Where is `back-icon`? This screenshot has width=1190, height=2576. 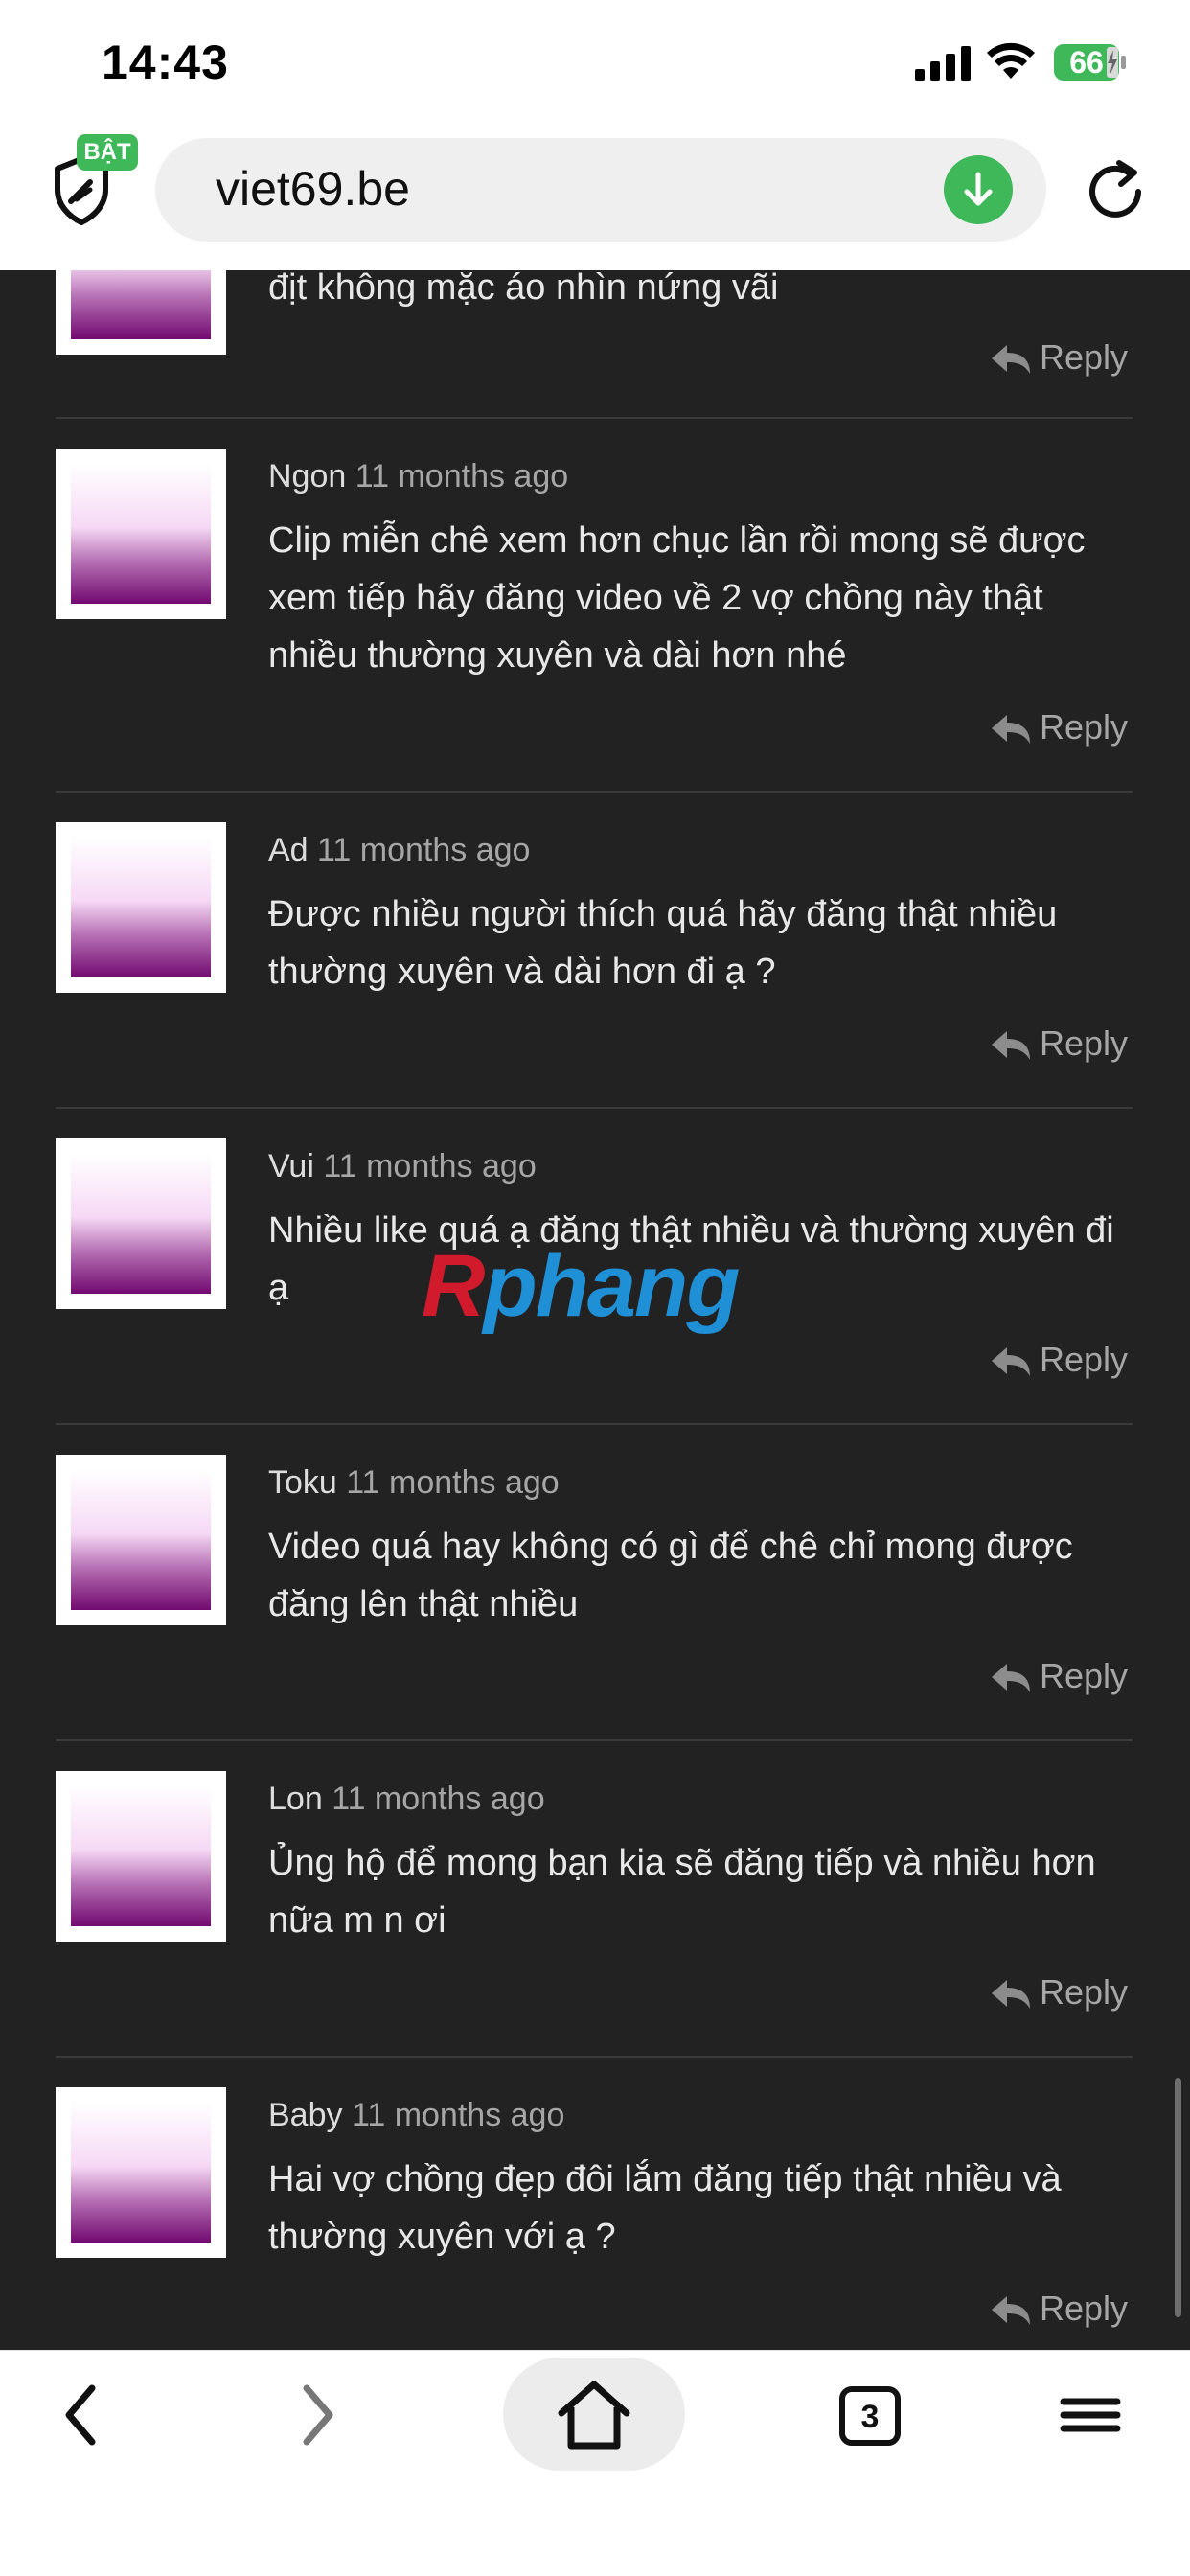 back-icon is located at coordinates (84, 2415).